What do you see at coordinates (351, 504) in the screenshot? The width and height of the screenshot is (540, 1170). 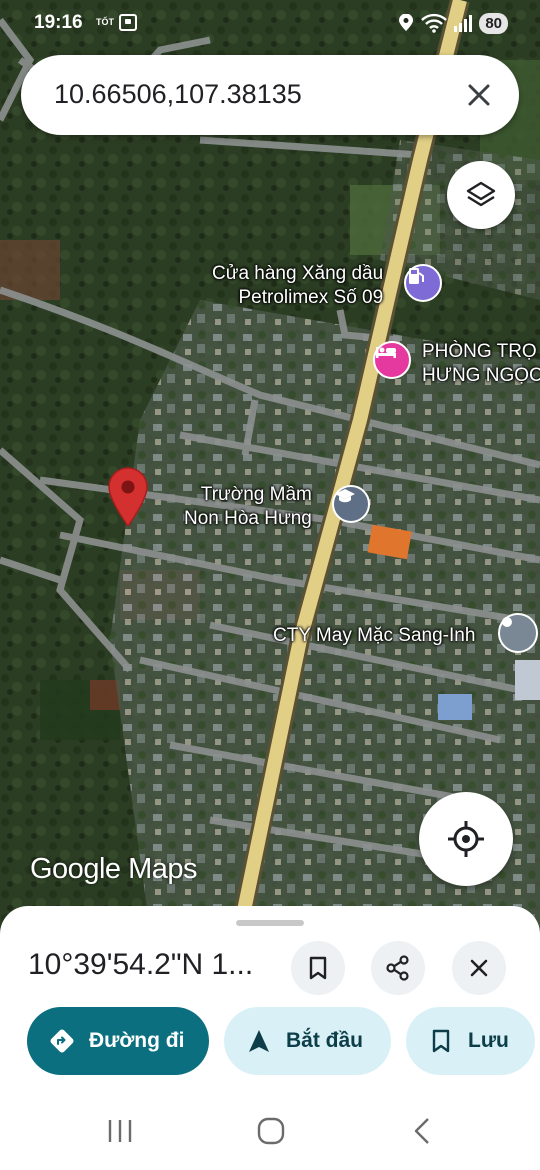 I see `school-cap-icon` at bounding box center [351, 504].